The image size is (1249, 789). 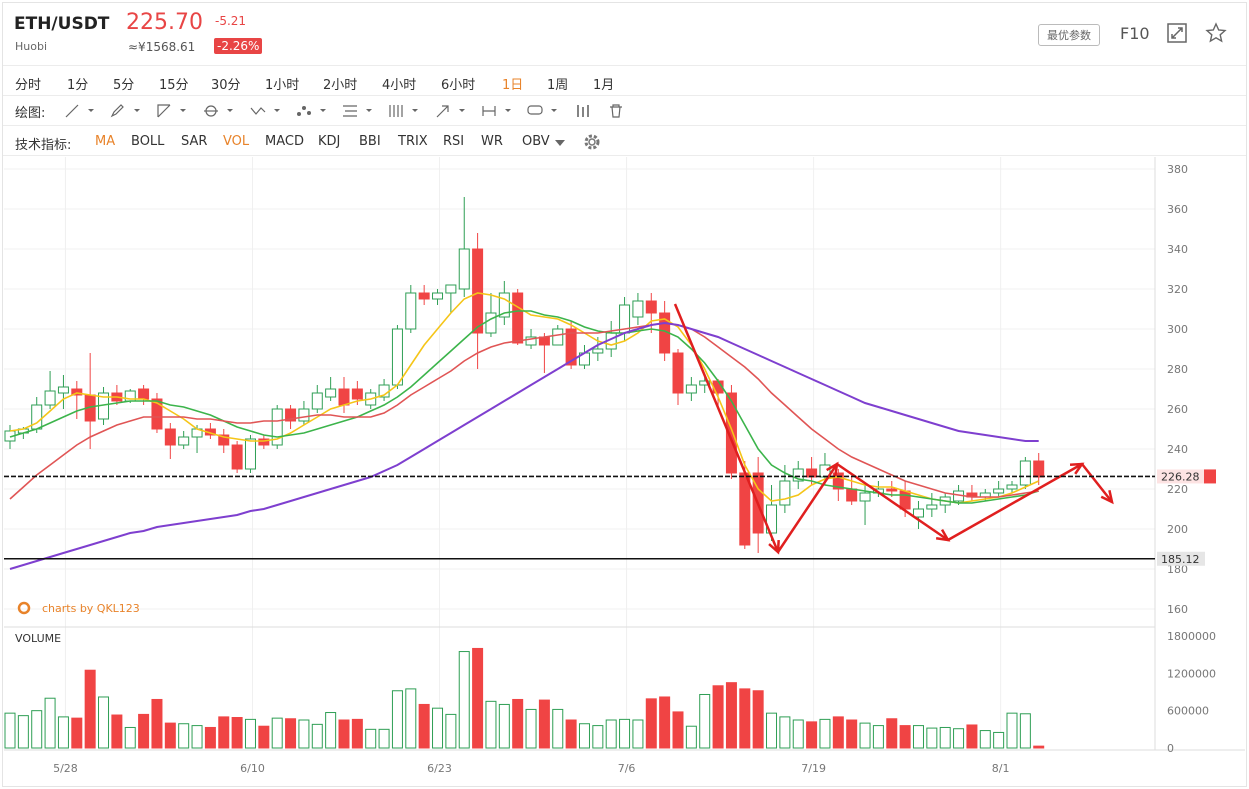 I want to click on y-tick-label: 200, so click(x=1177, y=529).